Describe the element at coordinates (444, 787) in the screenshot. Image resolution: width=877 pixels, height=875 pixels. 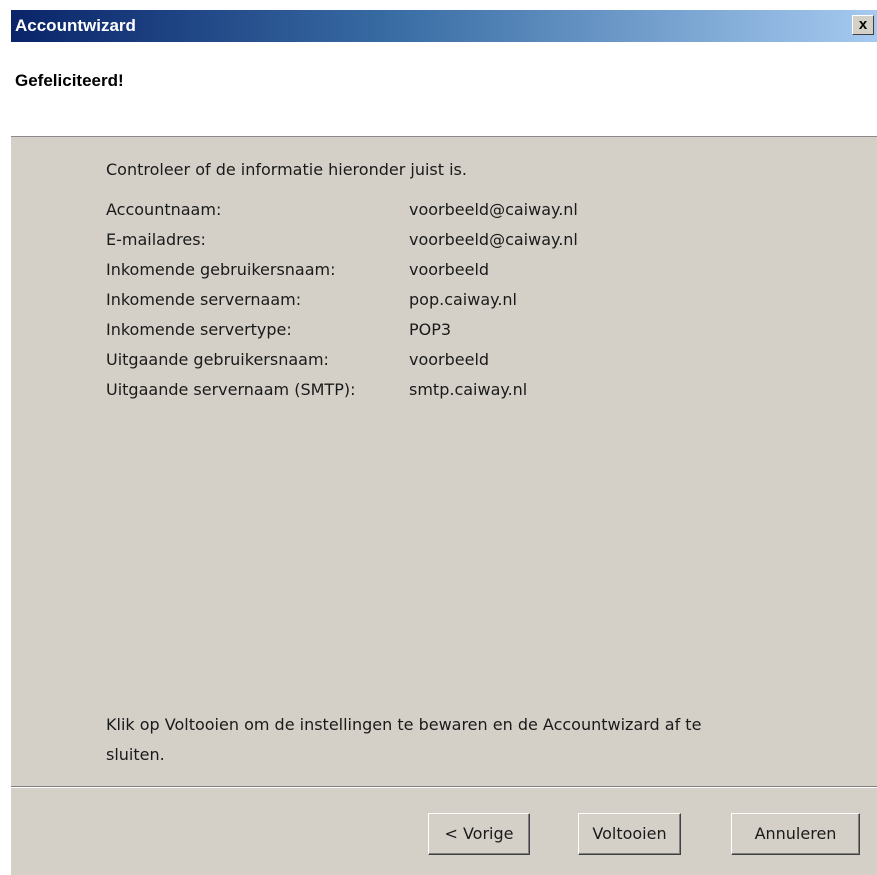
I see `footer-divider-highlight` at that location.